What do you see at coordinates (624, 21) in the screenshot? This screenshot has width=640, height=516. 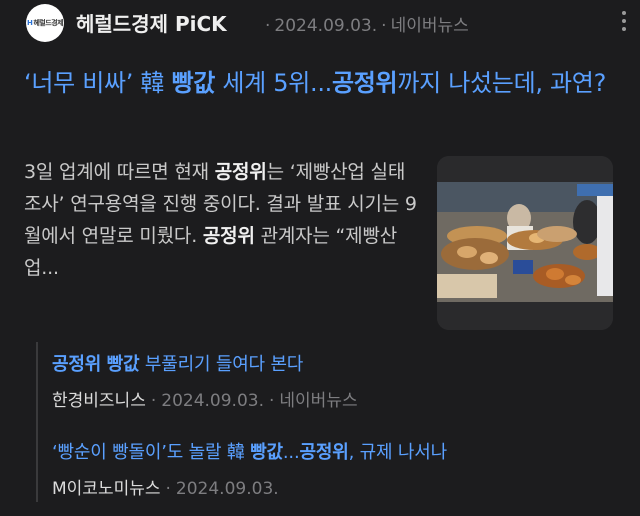 I see `more-vertical-icon` at bounding box center [624, 21].